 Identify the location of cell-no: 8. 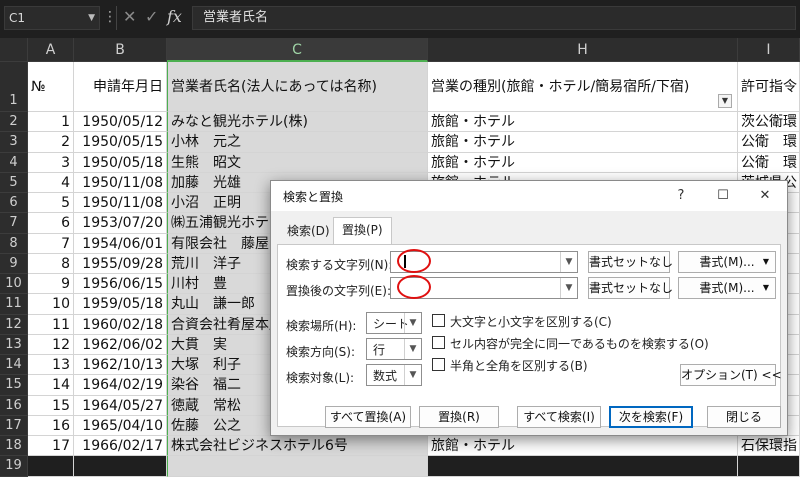
(51, 263).